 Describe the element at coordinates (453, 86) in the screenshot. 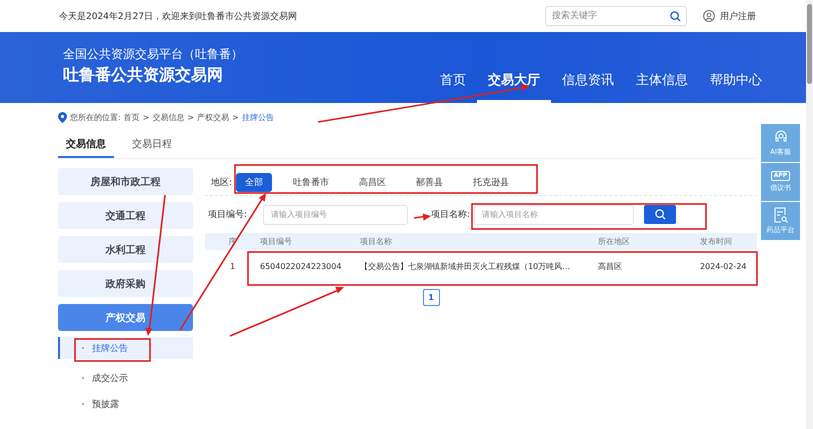

I see `nav-link: 首页` at that location.